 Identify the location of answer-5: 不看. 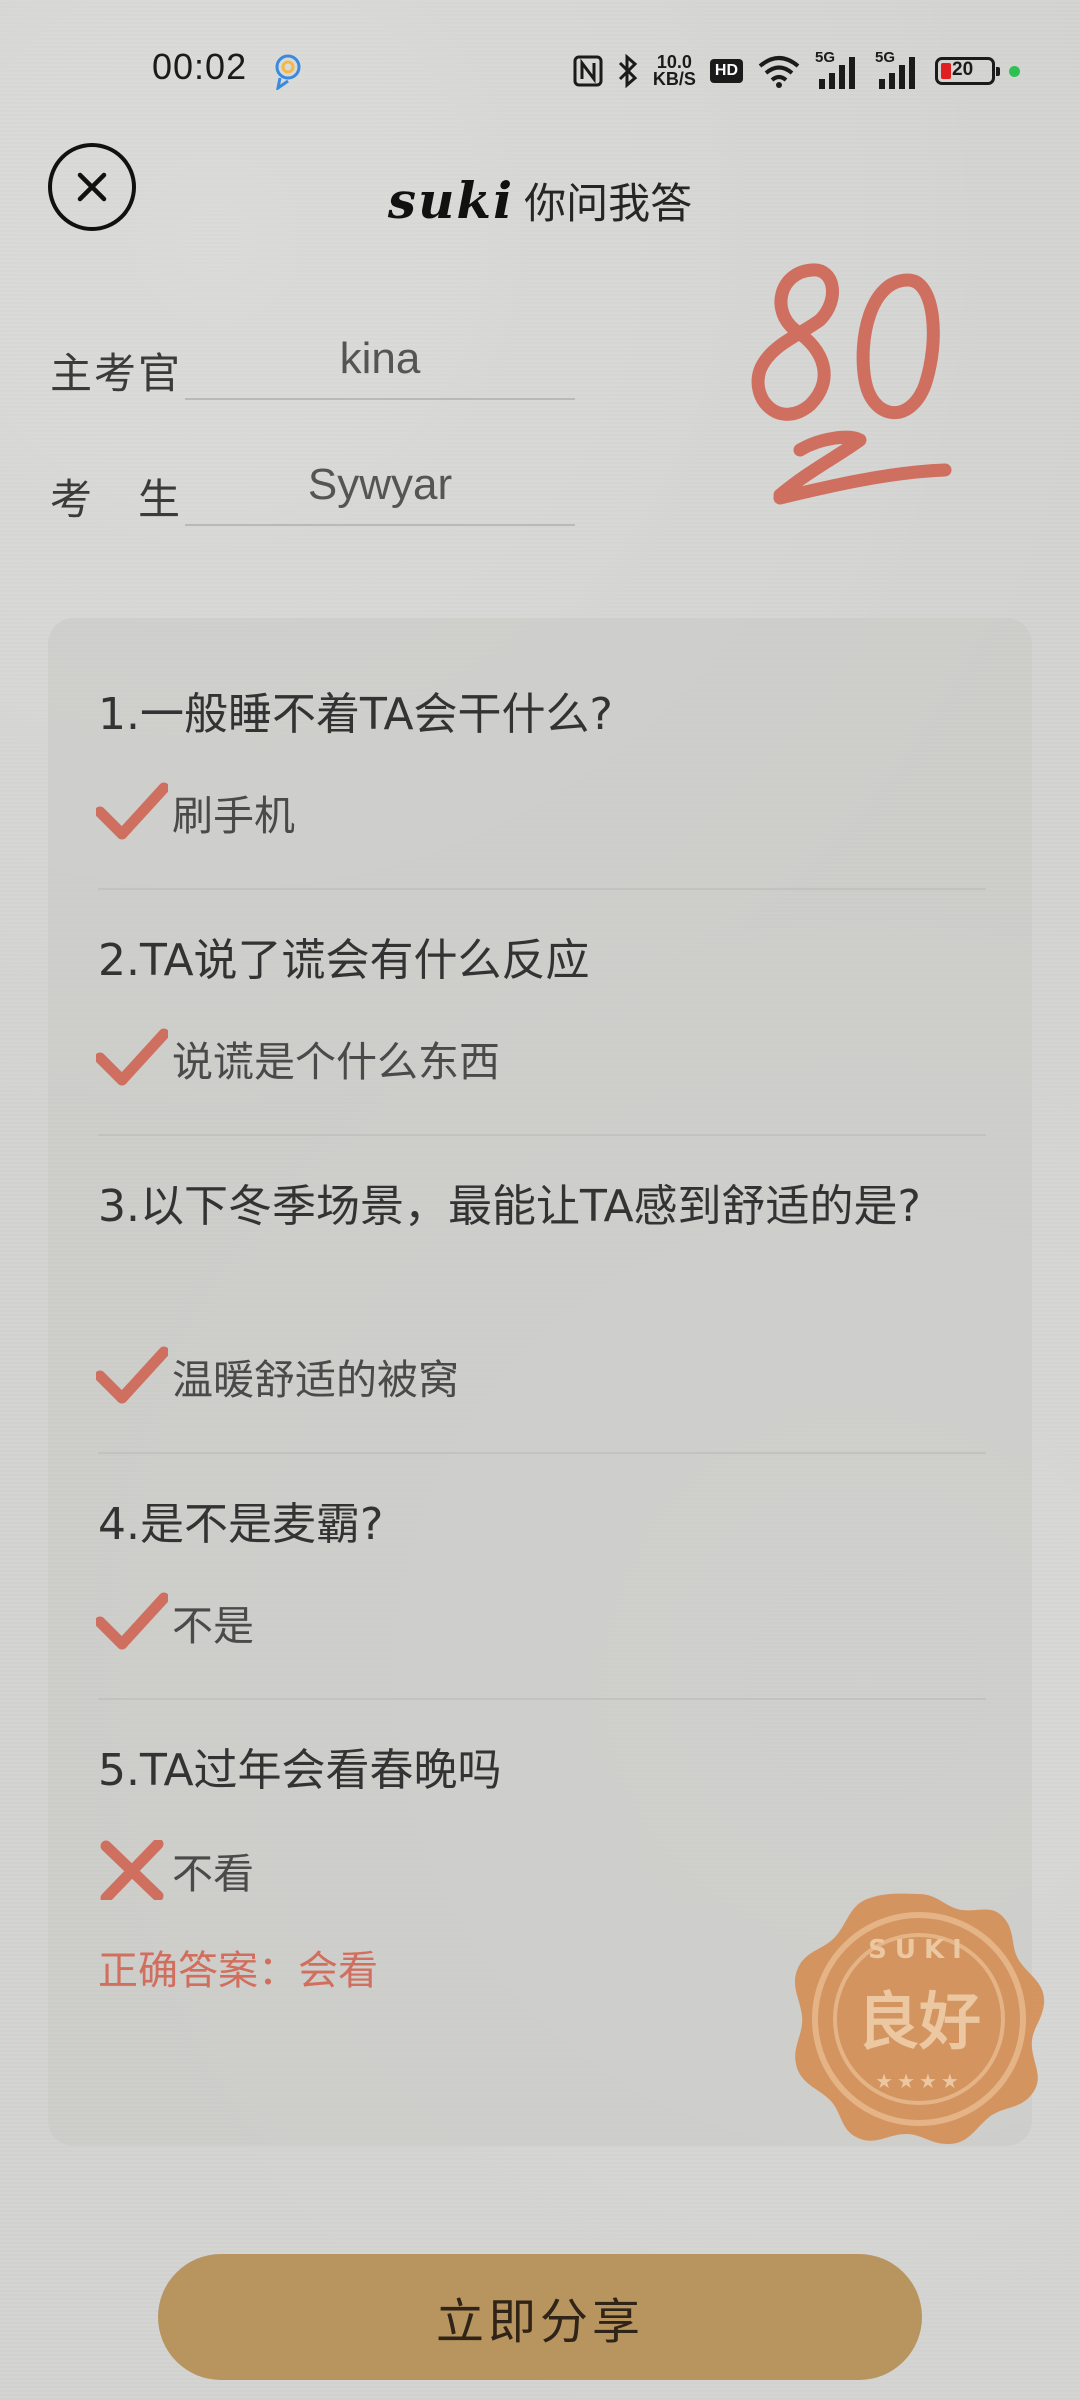
(175, 1870).